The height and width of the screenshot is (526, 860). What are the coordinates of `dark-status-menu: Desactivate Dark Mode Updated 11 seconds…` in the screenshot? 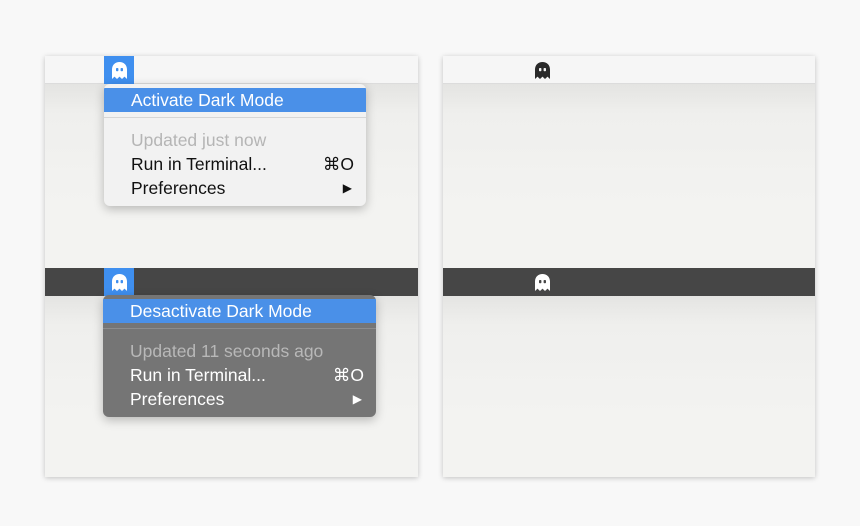 It's located at (239, 356).